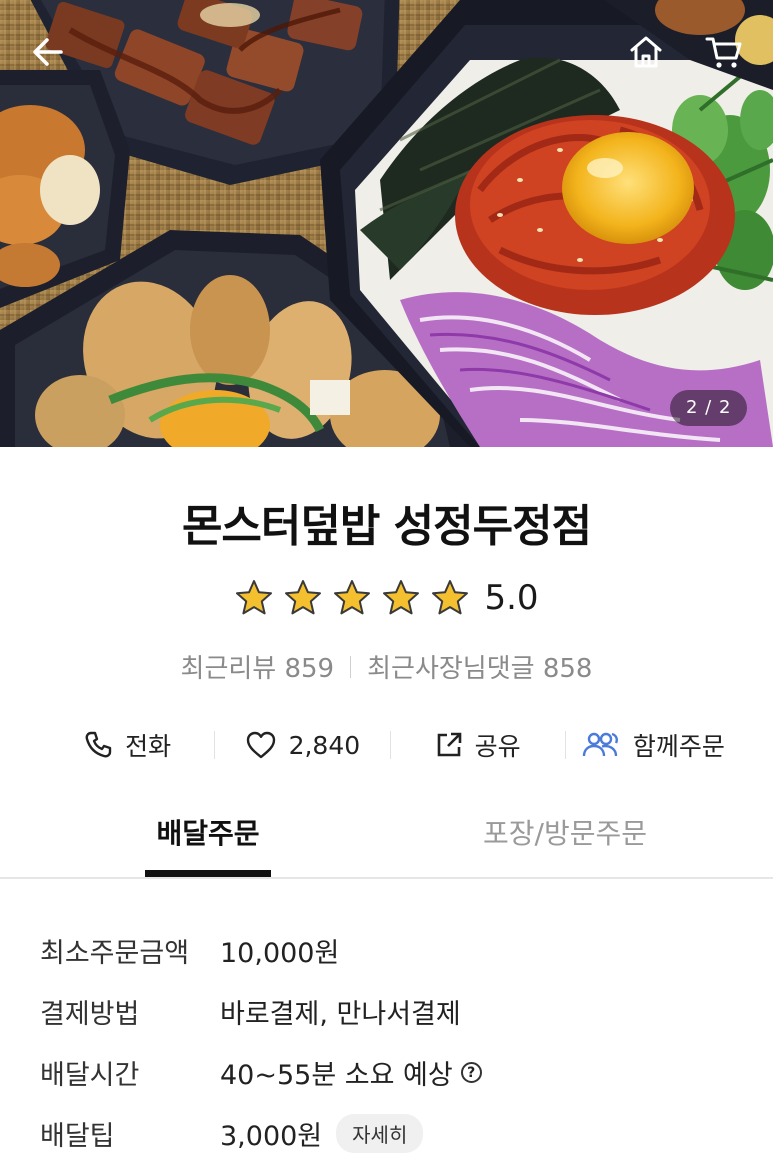  Describe the element at coordinates (336, 1075) in the screenshot. I see `delivery-time-value: 40~55분 소요 예상` at that location.